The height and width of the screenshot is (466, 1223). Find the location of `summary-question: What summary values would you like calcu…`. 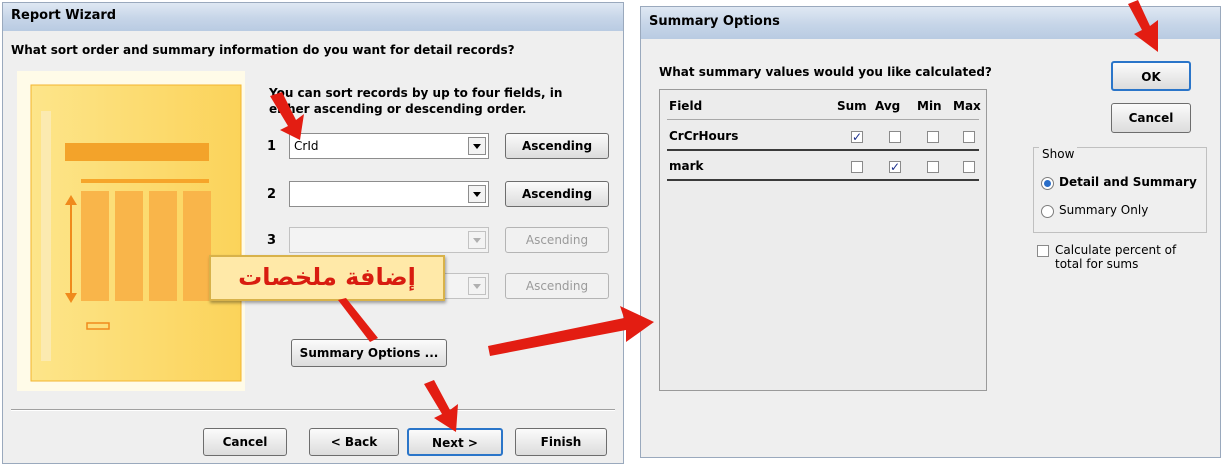

summary-question: What summary values would you like calcu… is located at coordinates (825, 72).